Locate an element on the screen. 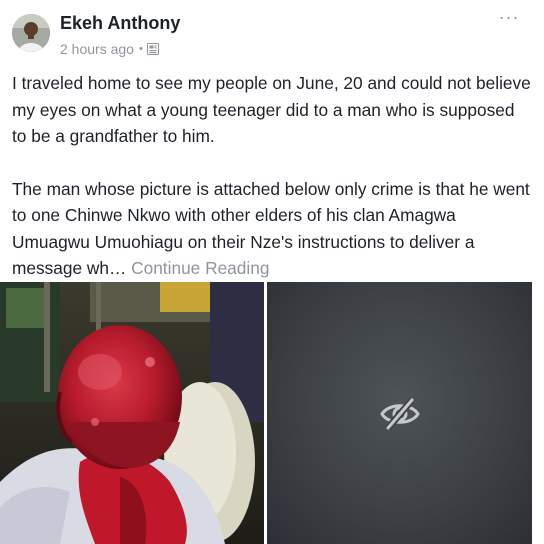  post-meta: 2 hours ago • is located at coordinates (109, 49).